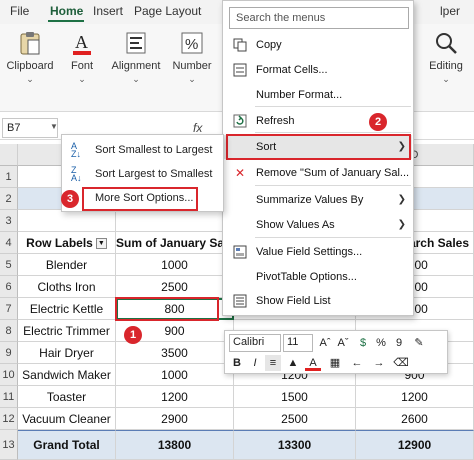  What do you see at coordinates (9, 265) in the screenshot?
I see `row-header: 5` at bounding box center [9, 265].